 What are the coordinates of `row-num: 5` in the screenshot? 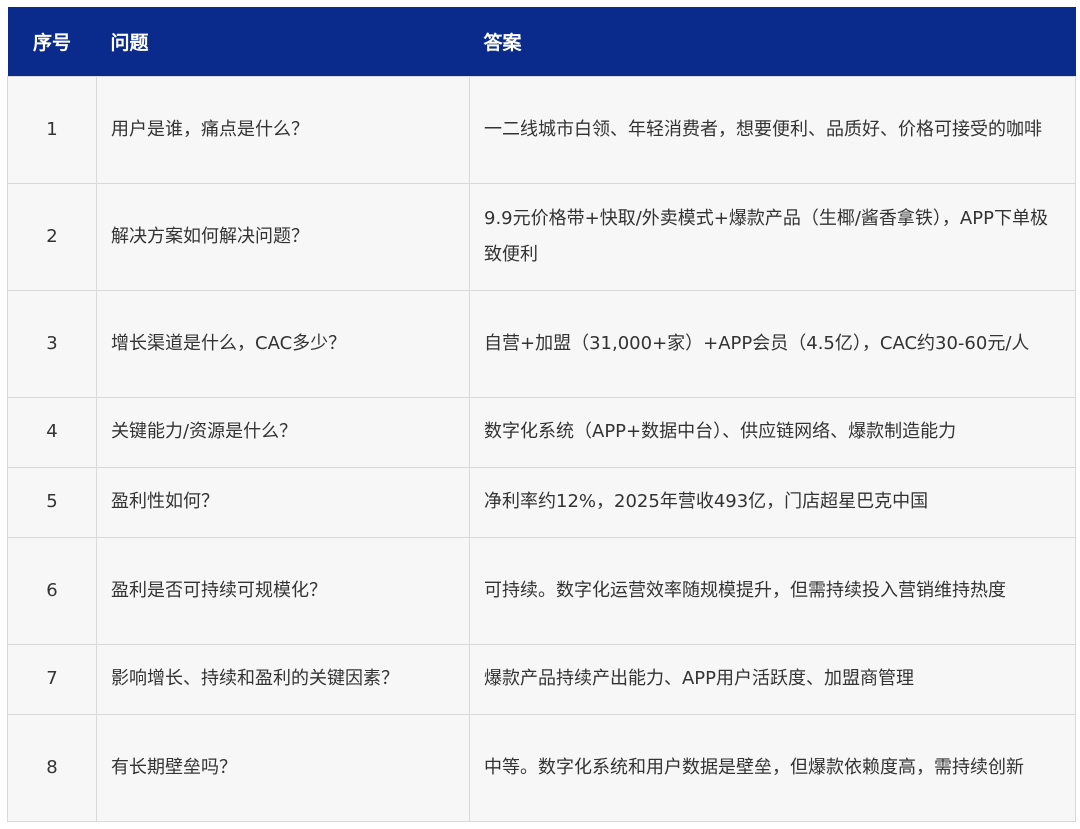 It's located at (52, 502).